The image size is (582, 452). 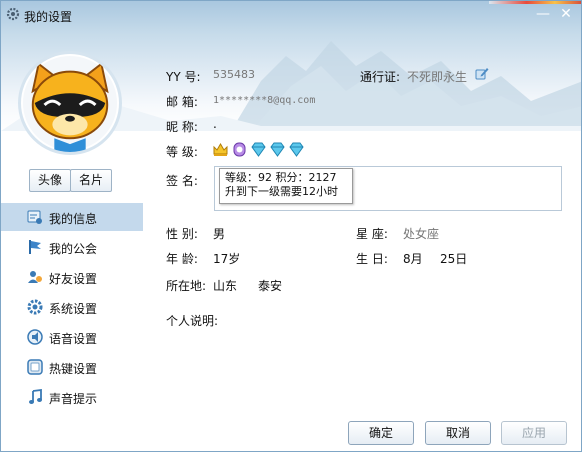 I want to click on hotkey-icon, so click(x=35, y=367).